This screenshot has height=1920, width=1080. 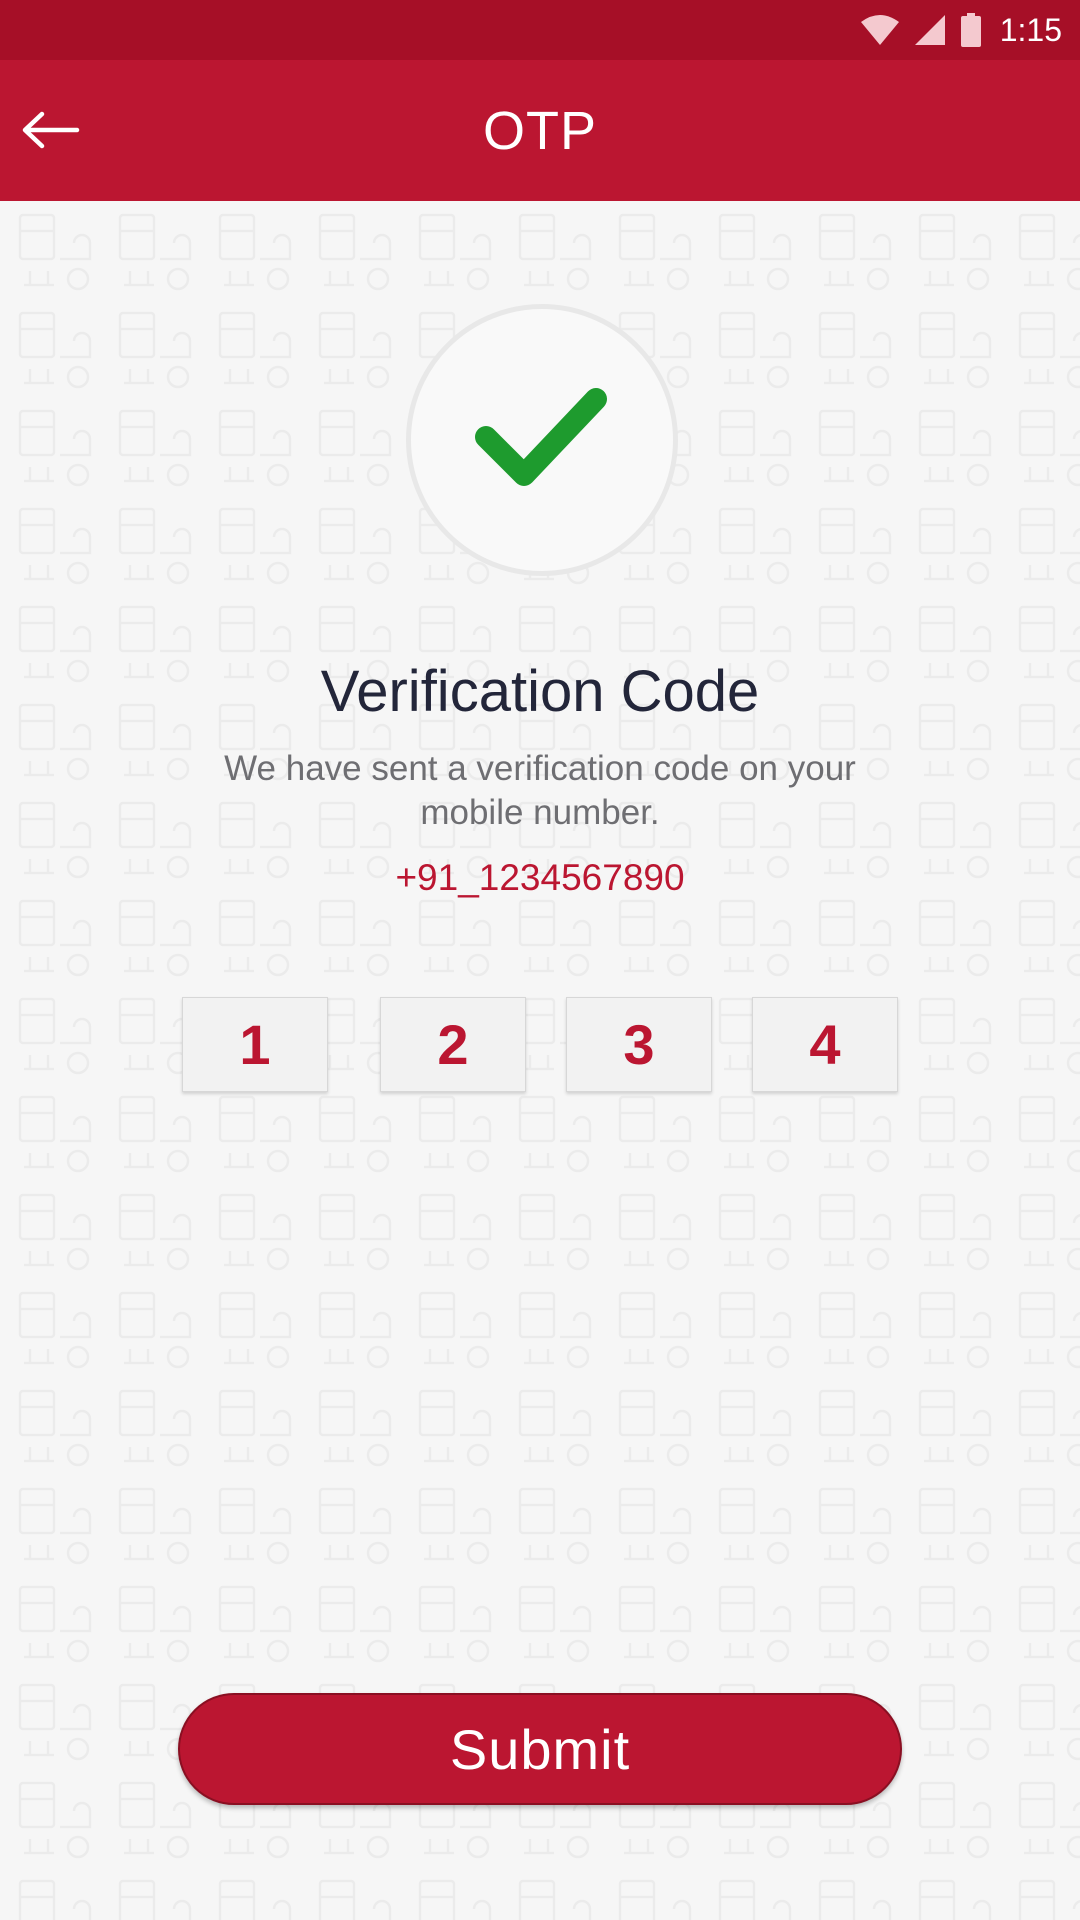 What do you see at coordinates (541, 437) in the screenshot?
I see `checkmark-icon` at bounding box center [541, 437].